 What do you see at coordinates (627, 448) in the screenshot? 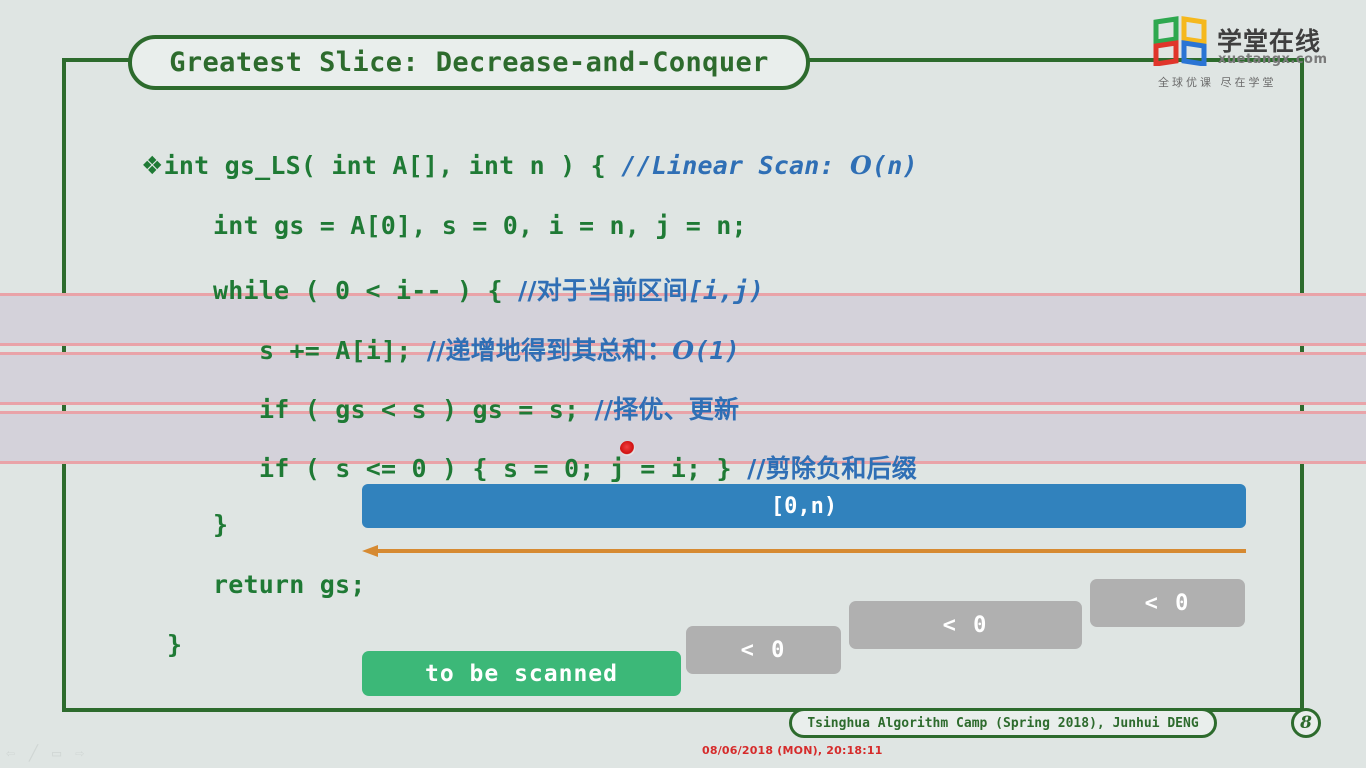
I see `laser-pointer-dot` at bounding box center [627, 448].